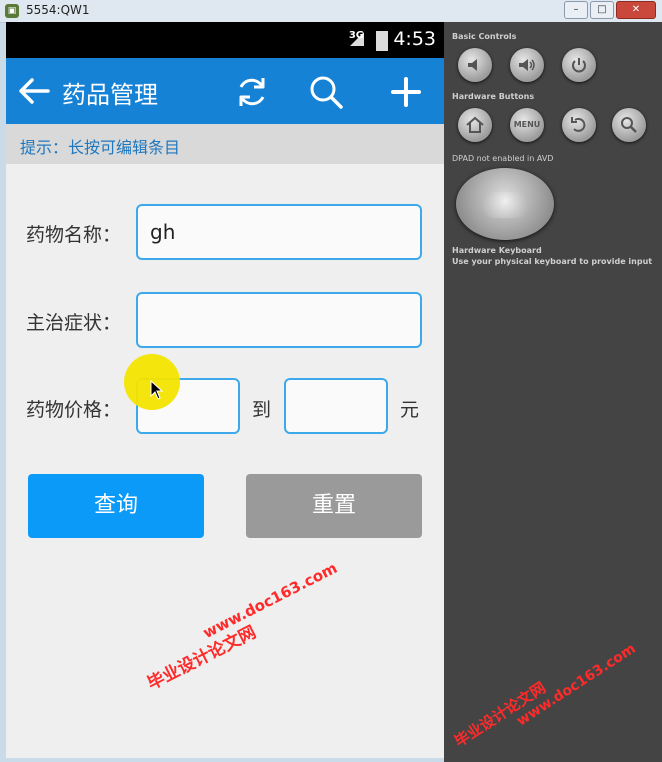  Describe the element at coordinates (406, 92) in the screenshot. I see `plus-icon` at that location.